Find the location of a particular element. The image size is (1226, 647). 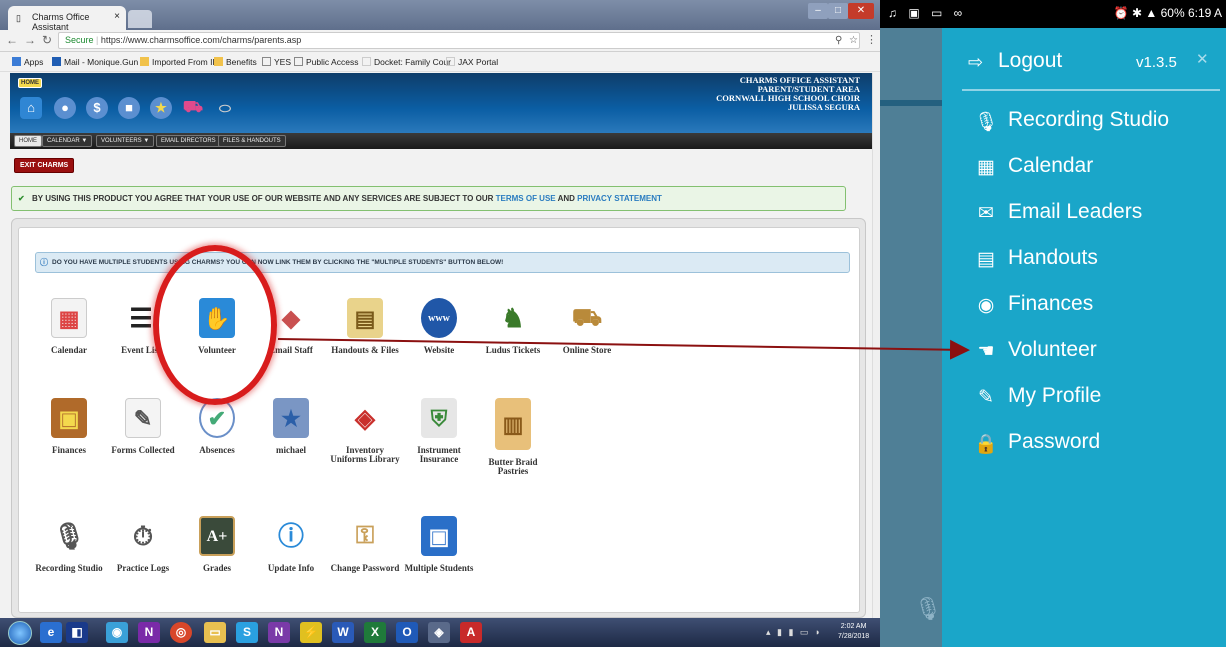

app-icon: ◧ is located at coordinates (77, 632).